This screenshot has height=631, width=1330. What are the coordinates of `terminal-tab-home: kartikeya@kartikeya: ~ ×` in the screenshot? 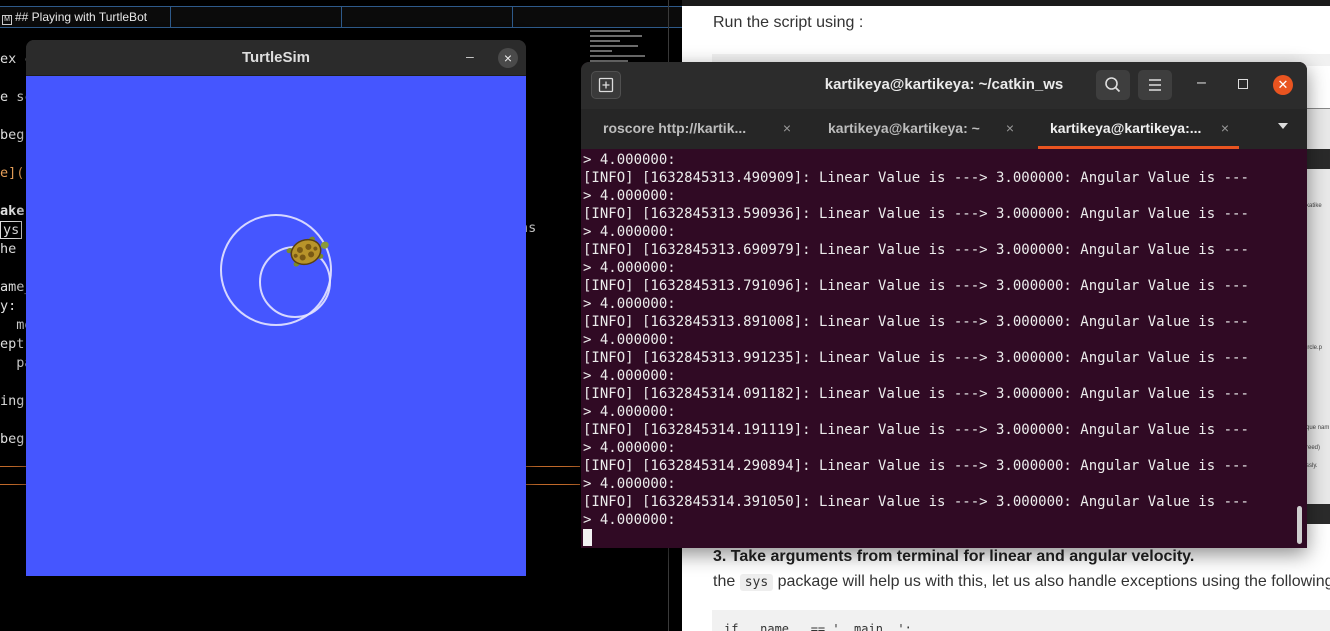 It's located at (921, 129).